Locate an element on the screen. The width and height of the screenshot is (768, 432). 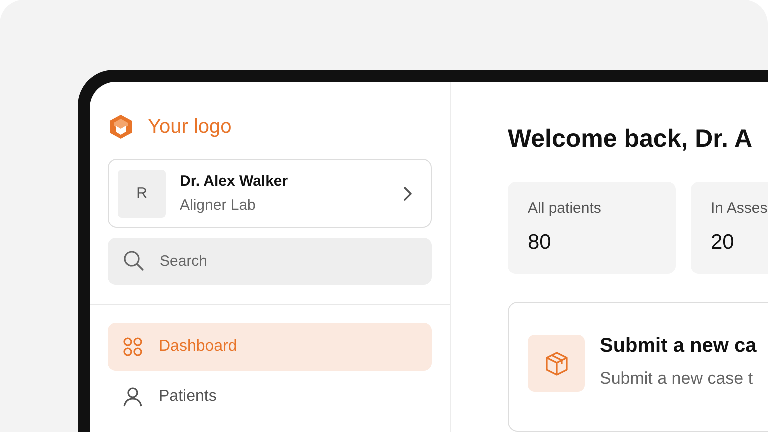
stat-value: 20 is located at coordinates (723, 243).